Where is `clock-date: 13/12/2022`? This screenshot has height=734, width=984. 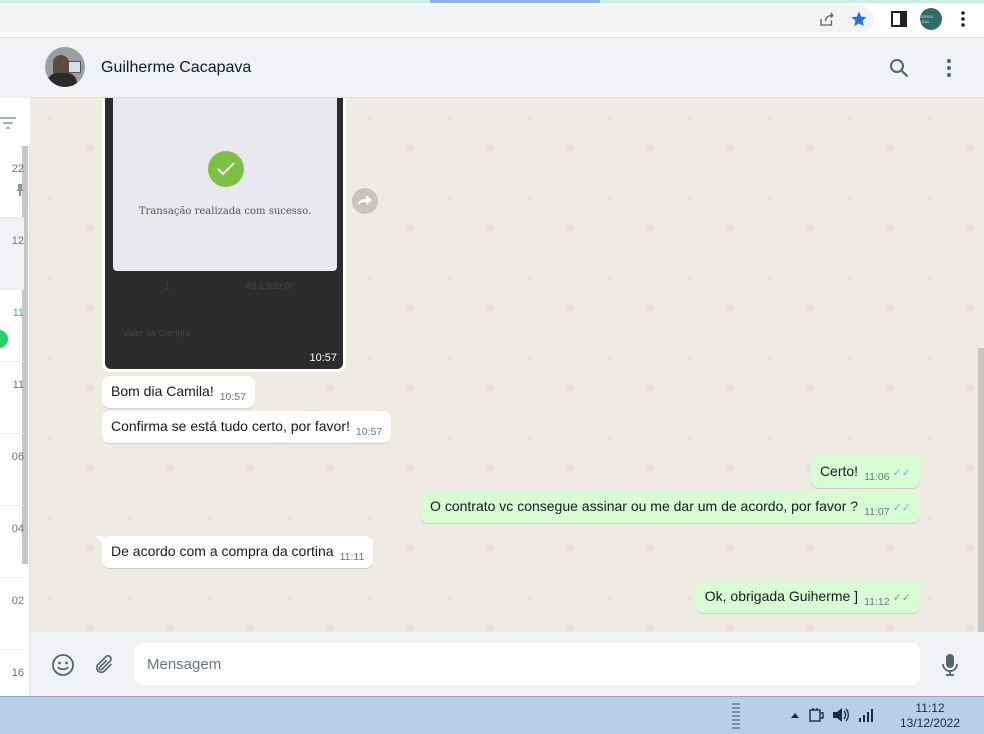
clock-date: 13/12/2022 is located at coordinates (930, 723).